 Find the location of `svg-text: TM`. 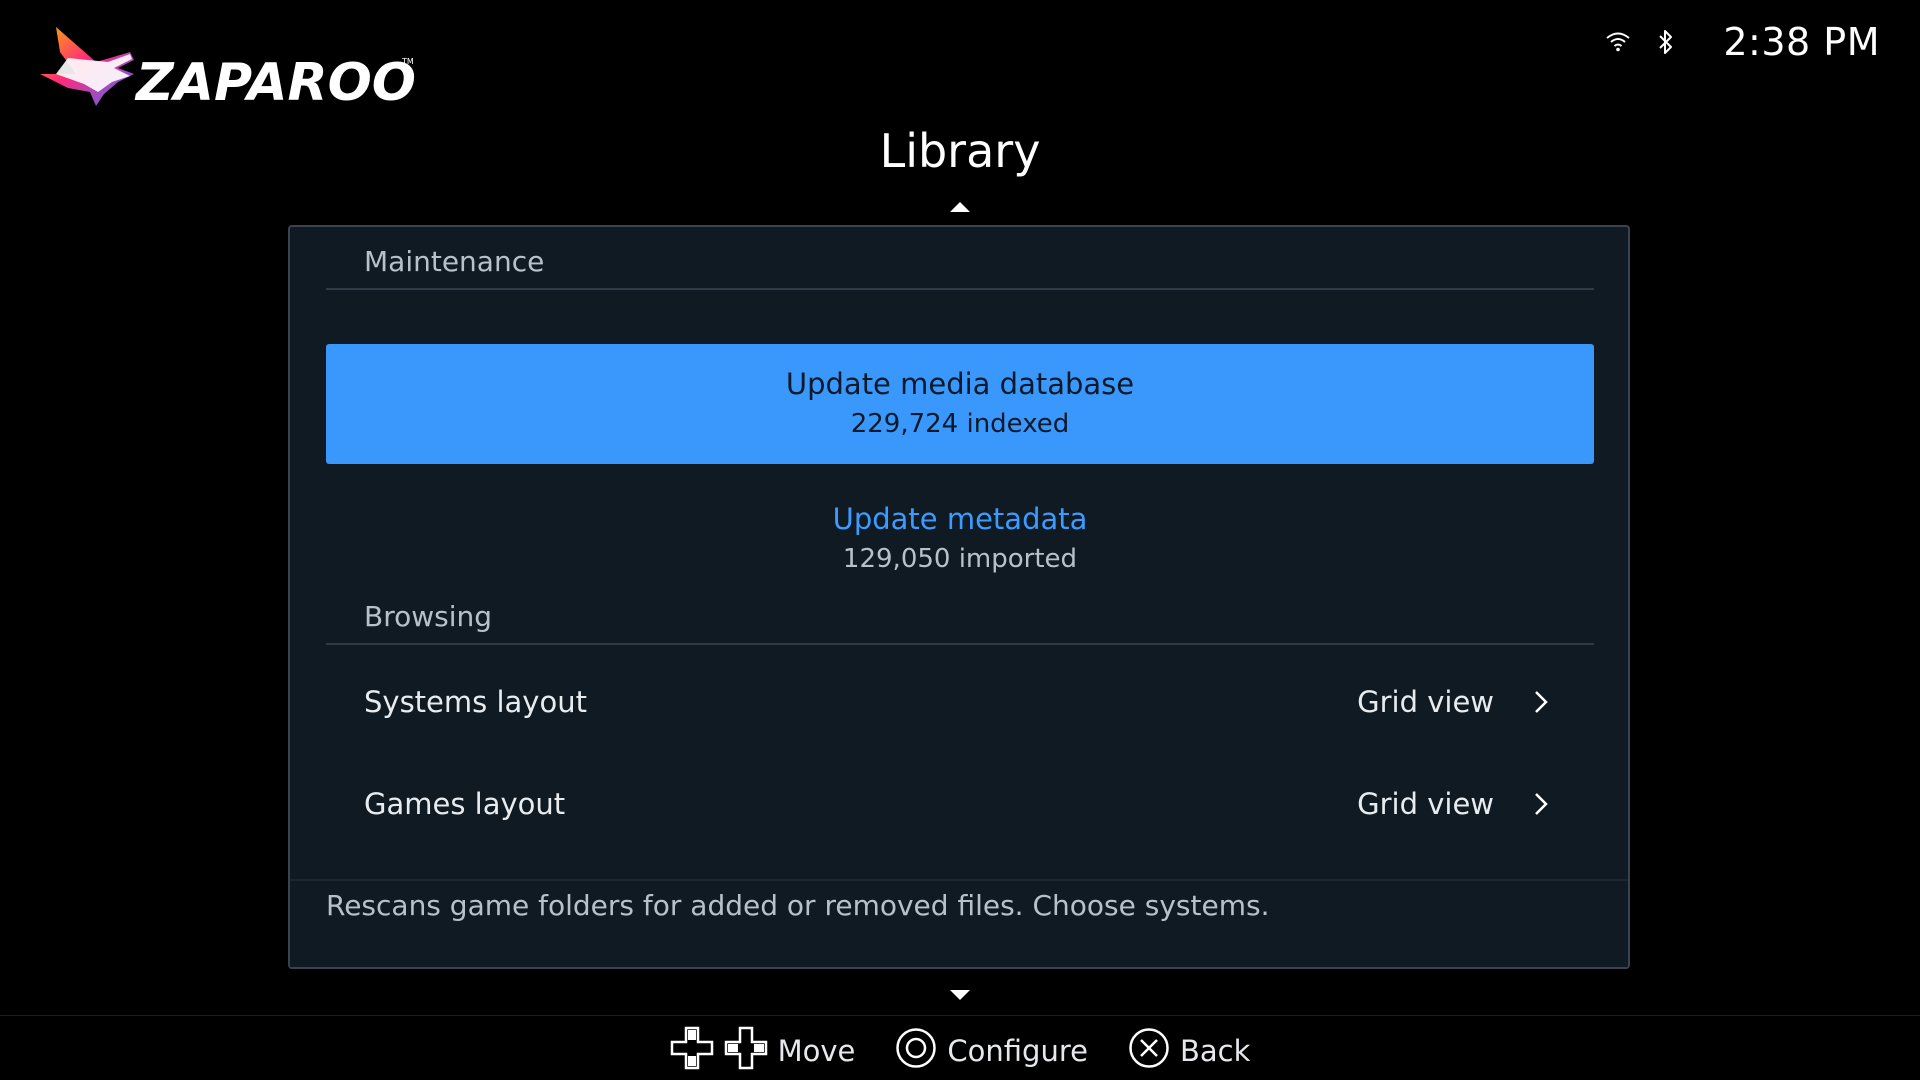

svg-text: TM is located at coordinates (407, 61).